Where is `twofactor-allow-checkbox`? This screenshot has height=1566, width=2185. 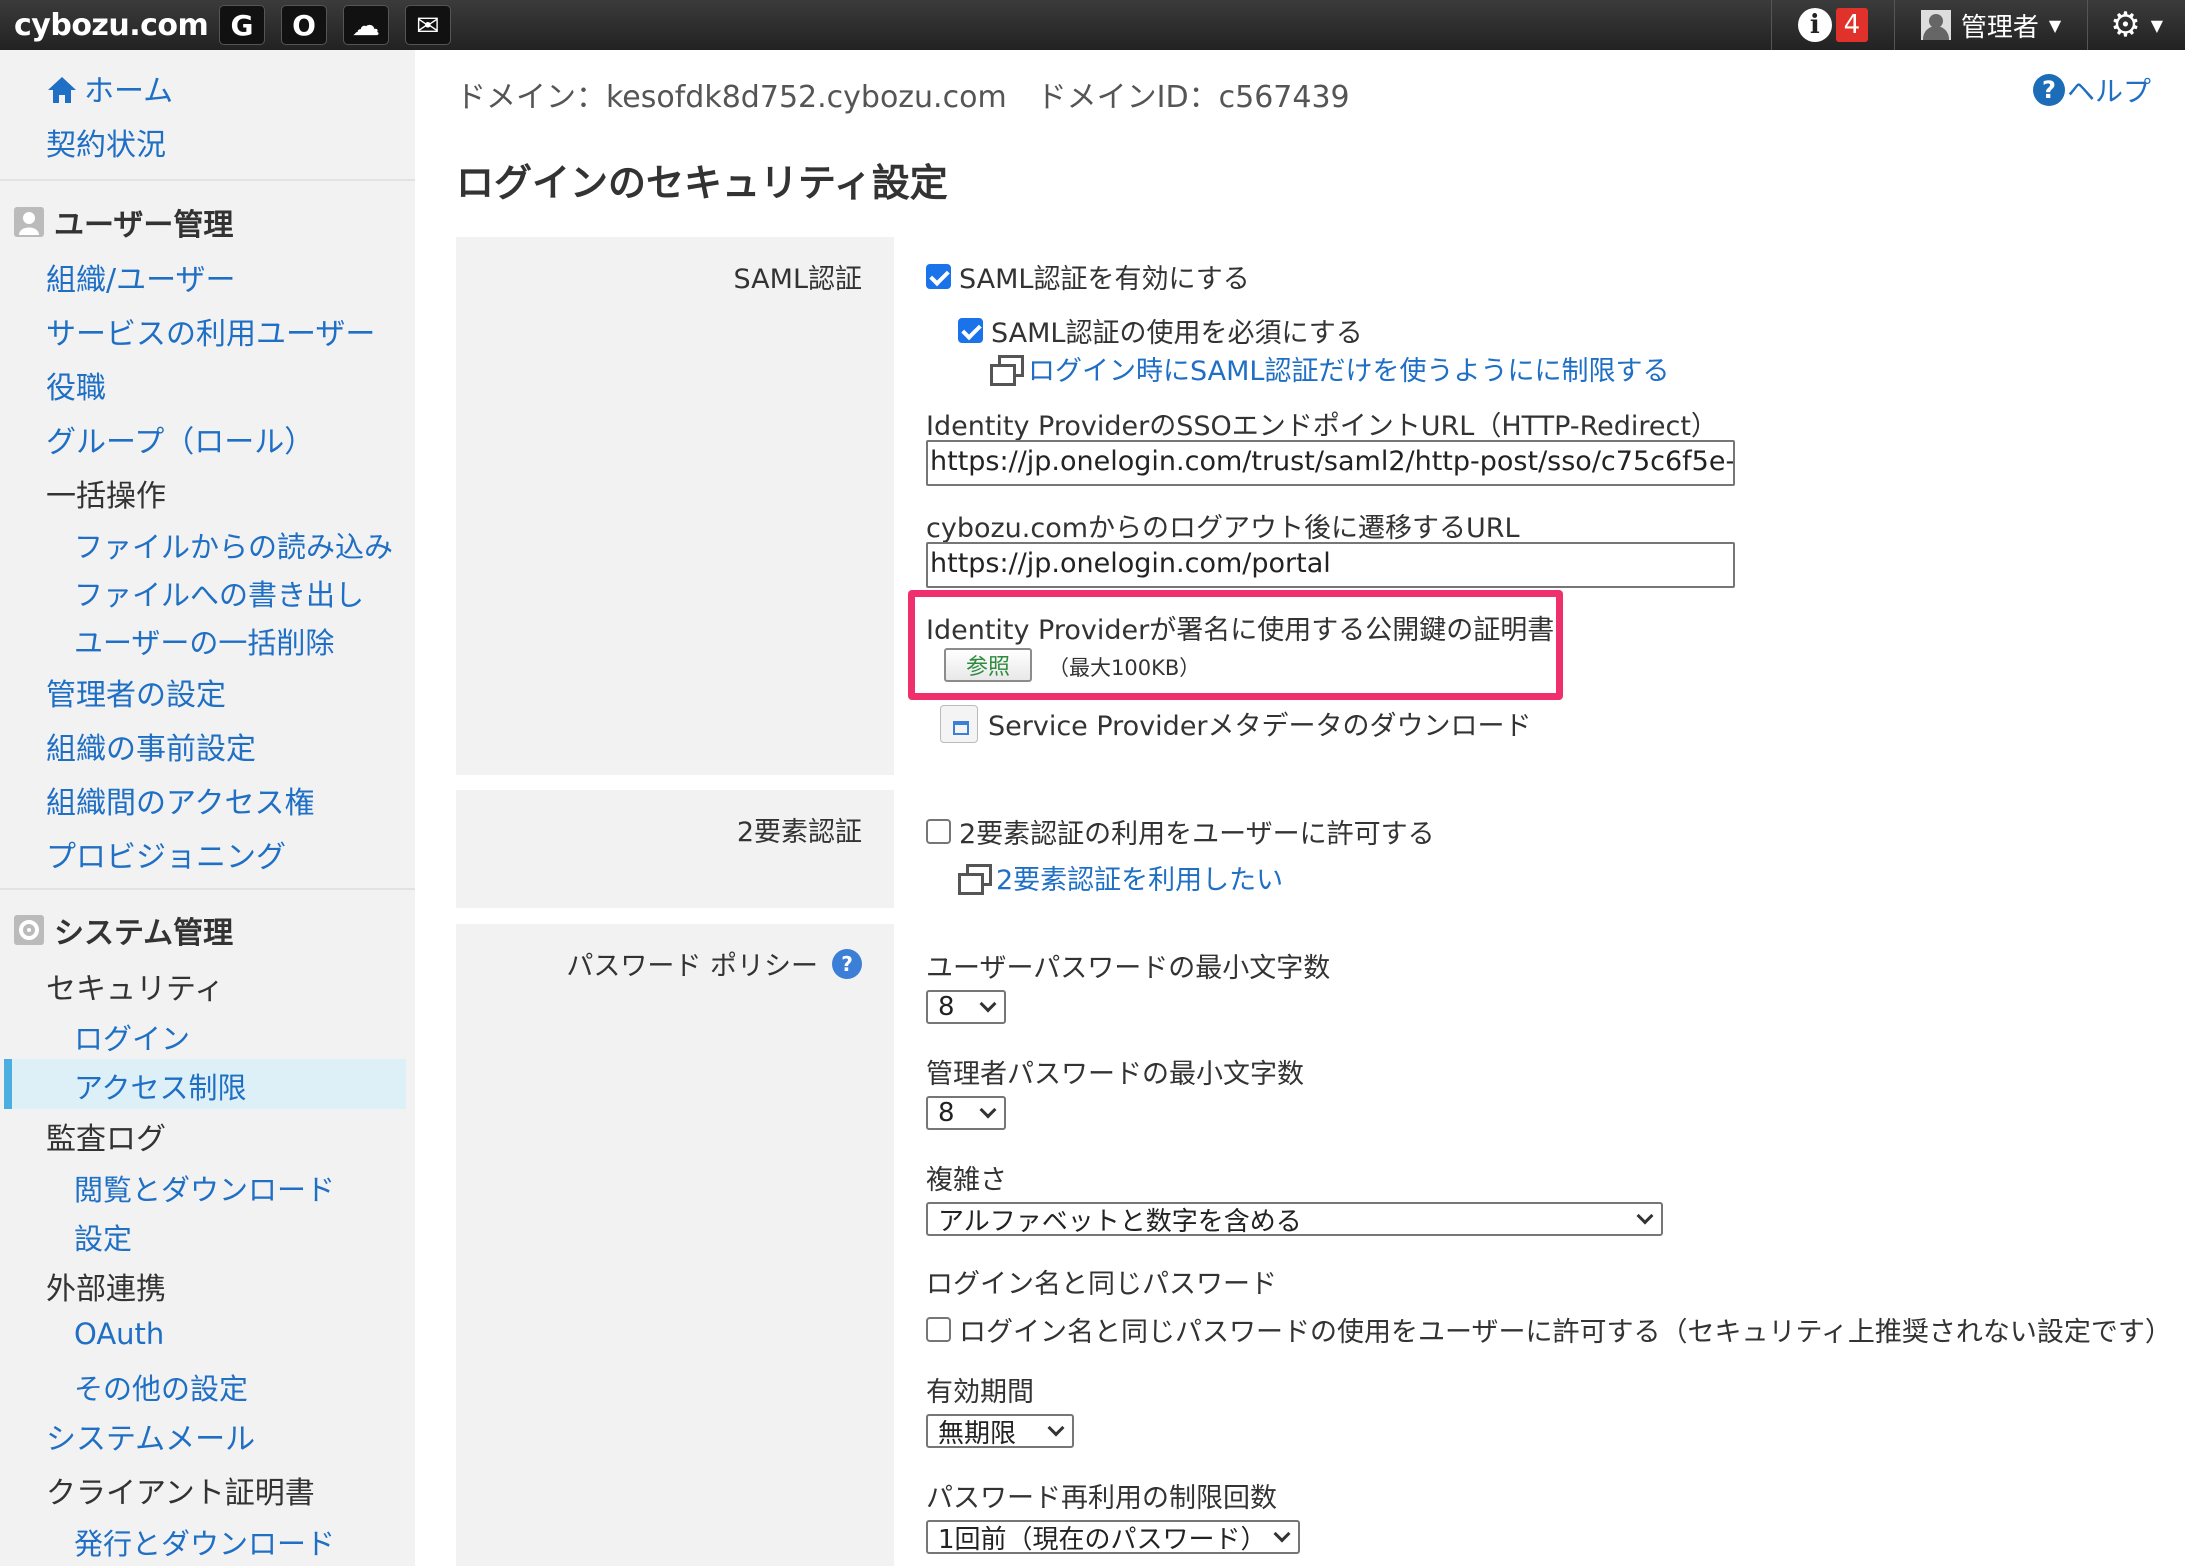
twofactor-allow-checkbox is located at coordinates (938, 831).